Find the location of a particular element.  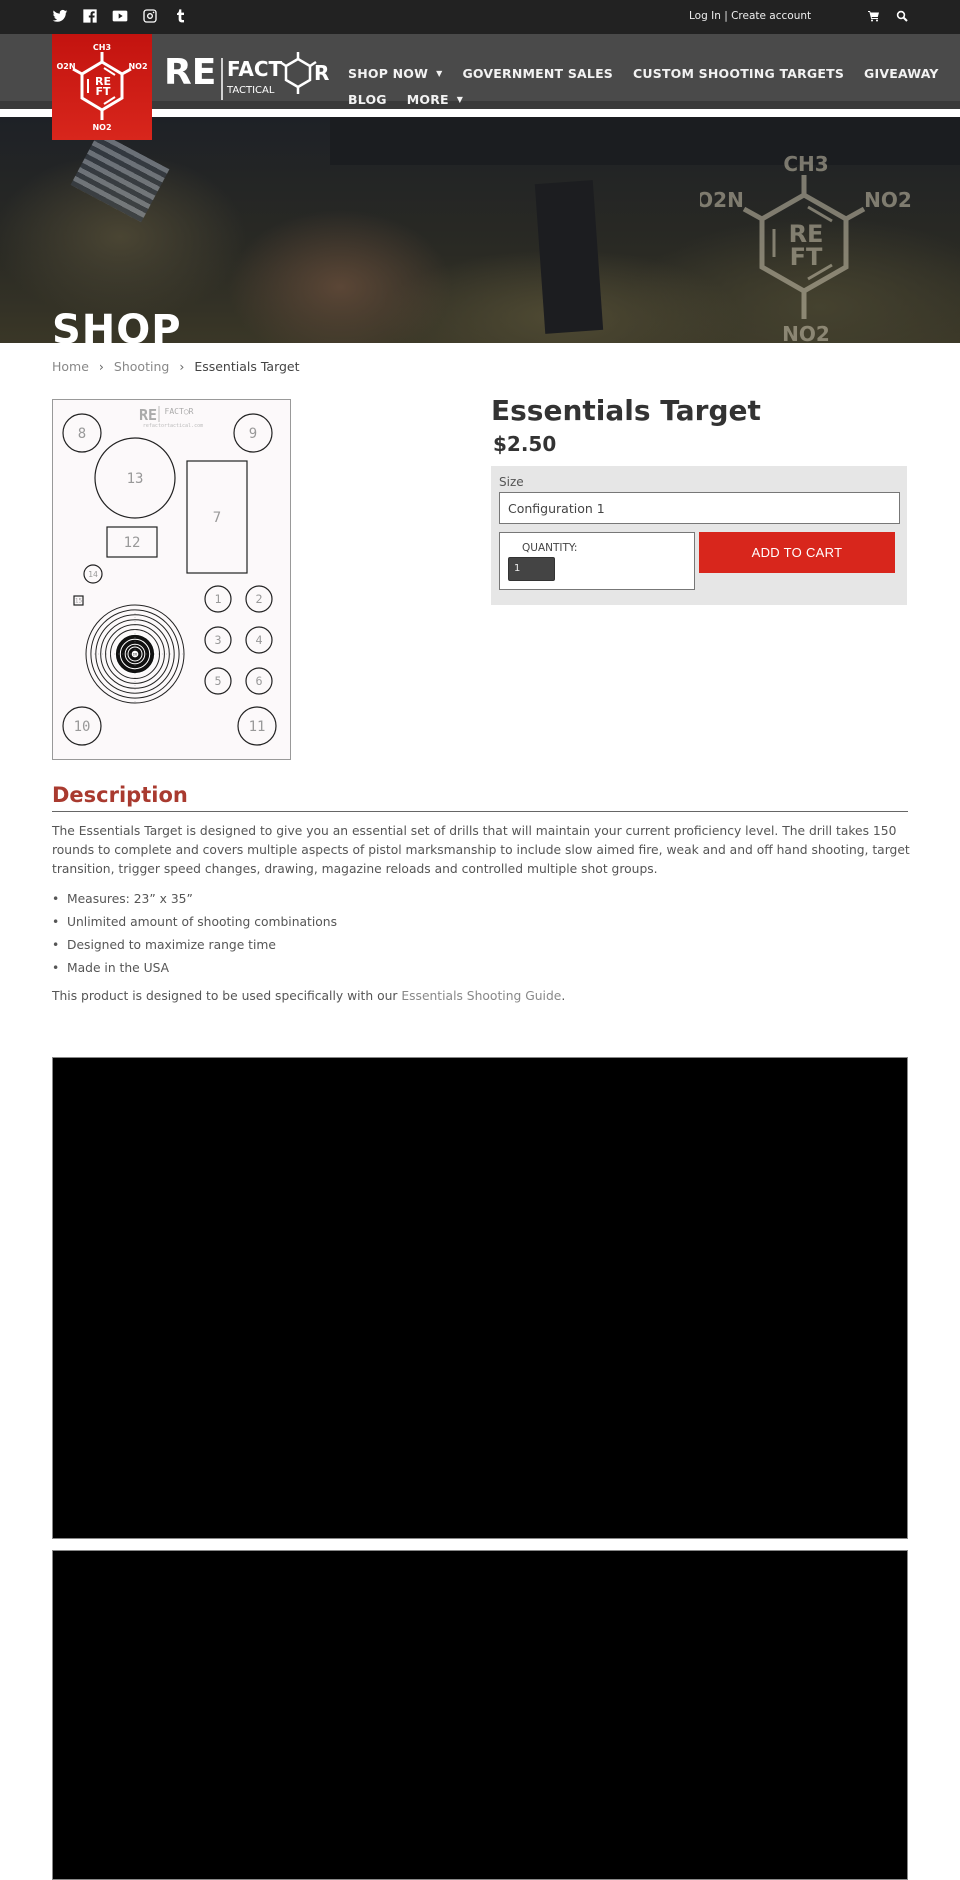

emblem-left-label: O2N is located at coordinates (65, 66).